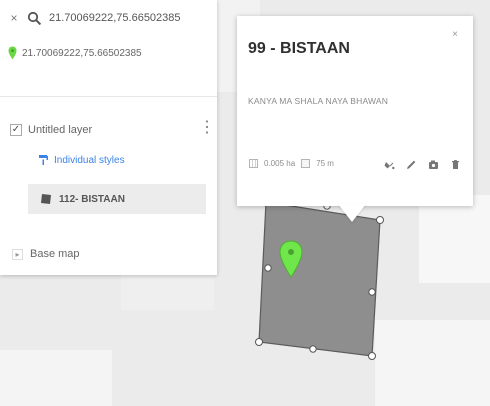  Describe the element at coordinates (253, 163) in the screenshot. I see `area-icon` at that location.